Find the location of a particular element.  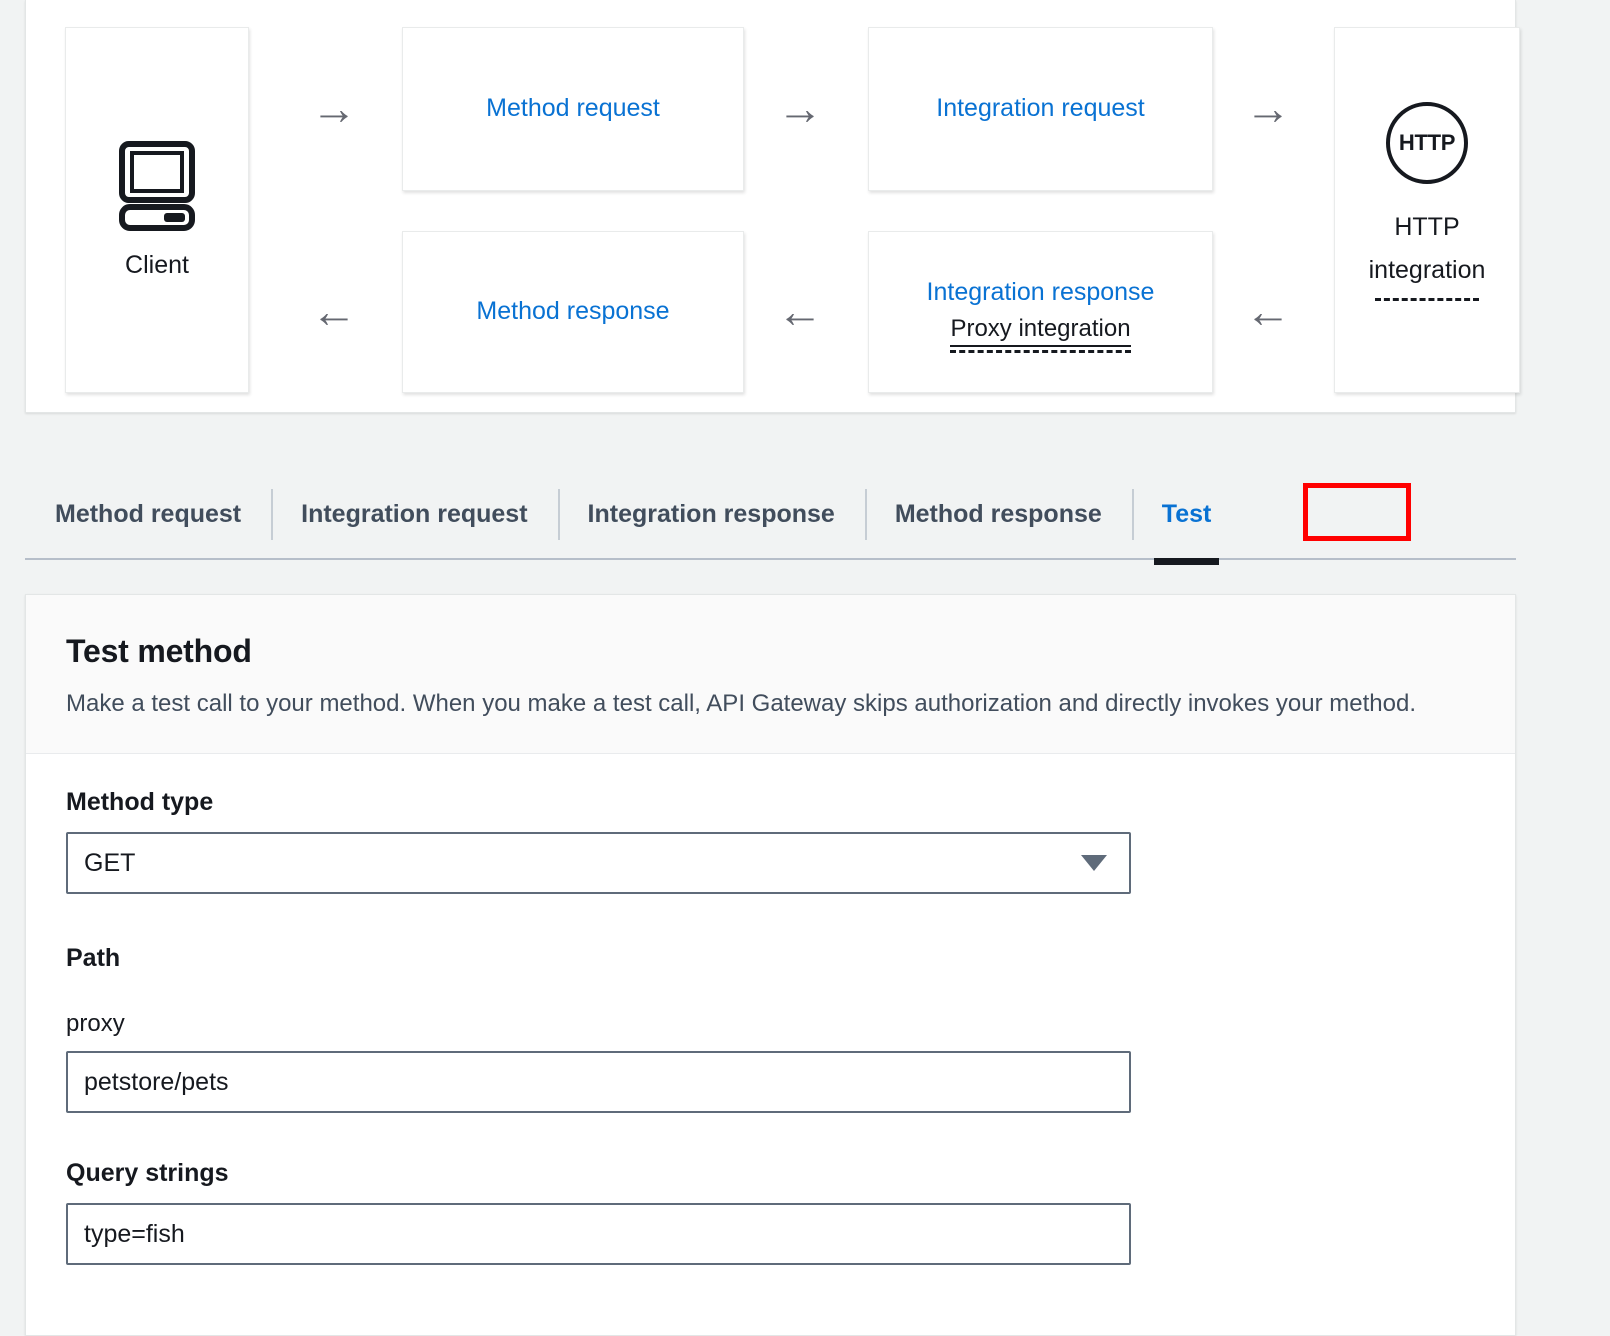

arrow-right-integration-request-to-backend: → is located at coordinates (1268, 108).